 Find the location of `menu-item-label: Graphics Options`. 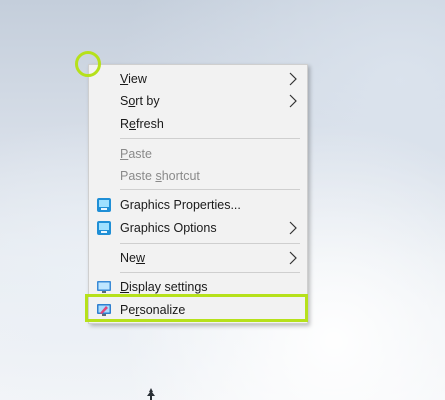

menu-item-label: Graphics Options is located at coordinates (168, 228).